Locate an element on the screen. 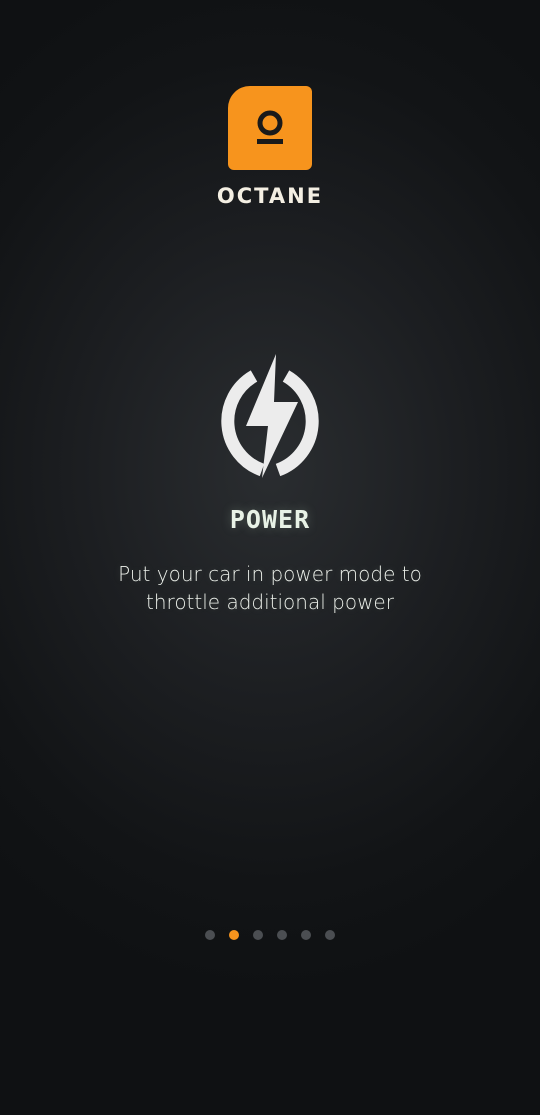 This screenshot has height=1115, width=540. feature-title: POWER is located at coordinates (270, 519).